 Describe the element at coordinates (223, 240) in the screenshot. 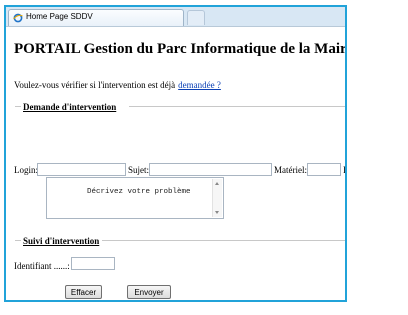

I see `suivi-line-right` at that location.